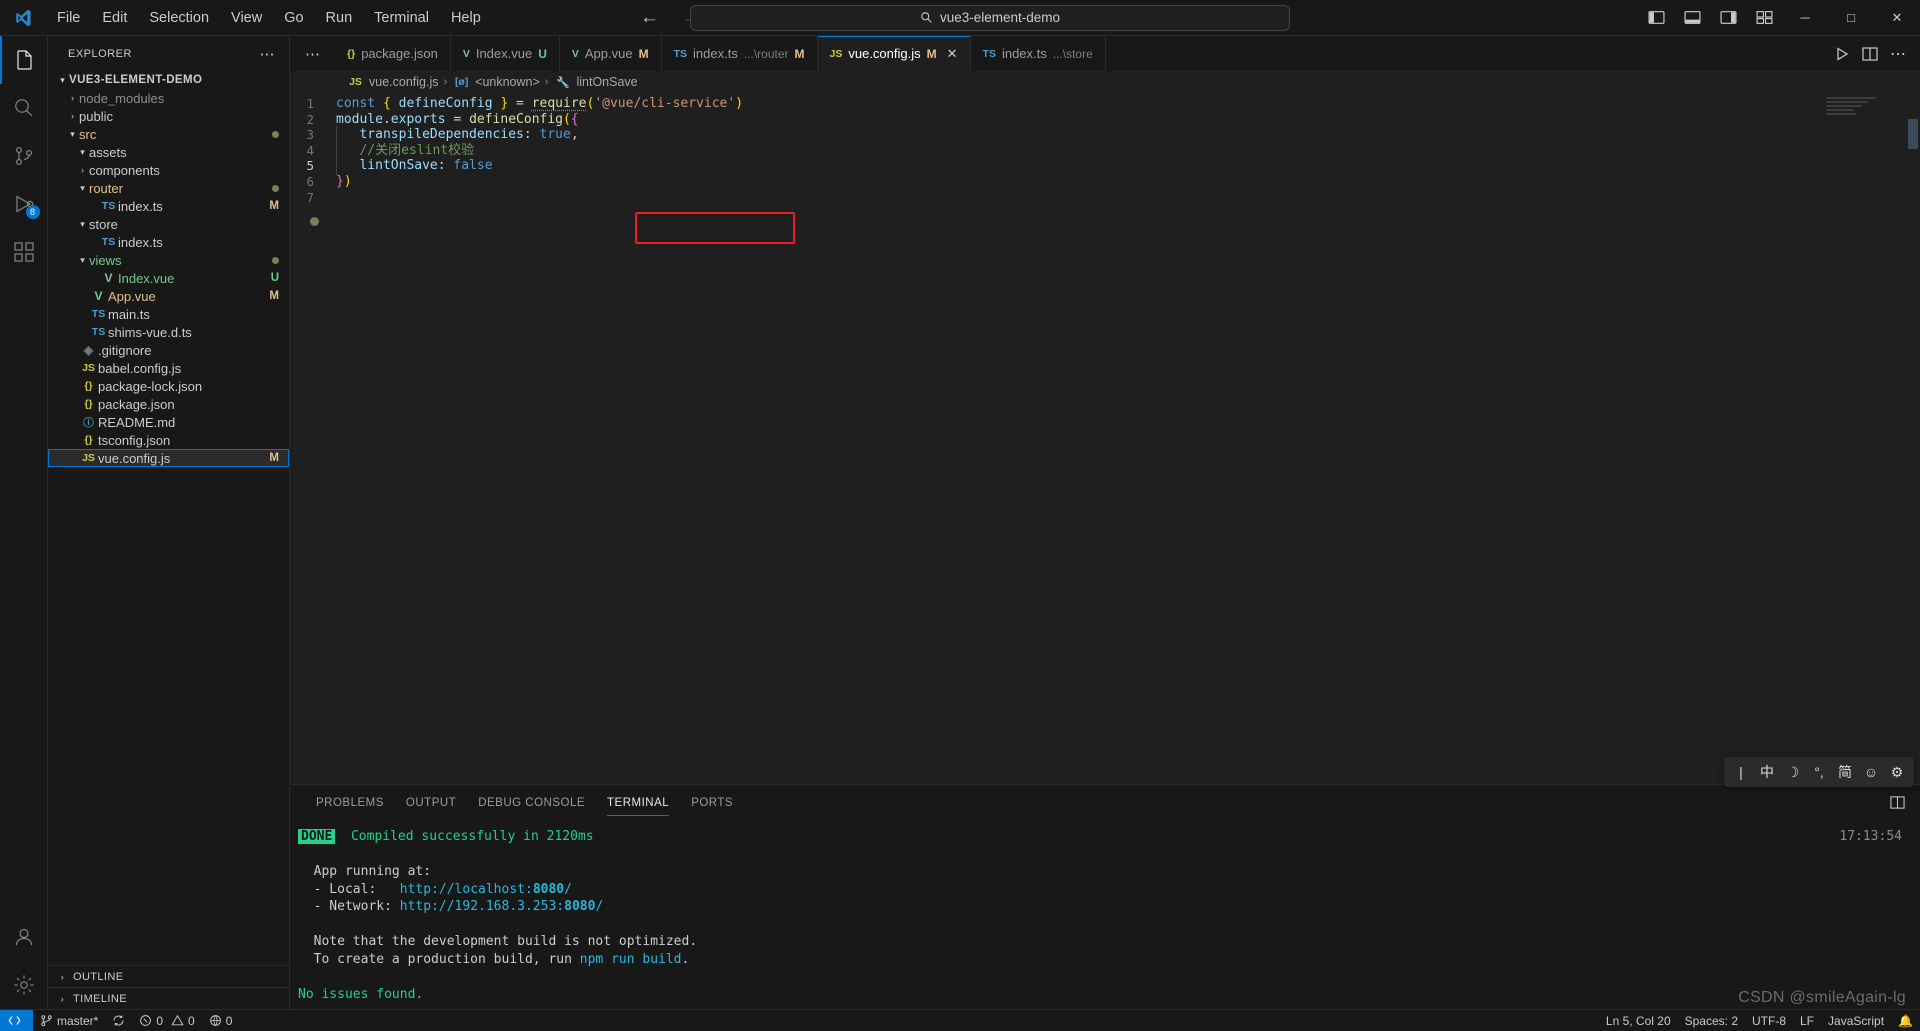 This screenshot has height=1031, width=1920. Describe the element at coordinates (168, 116) in the screenshot. I see `tree-item-public: › public` at that location.